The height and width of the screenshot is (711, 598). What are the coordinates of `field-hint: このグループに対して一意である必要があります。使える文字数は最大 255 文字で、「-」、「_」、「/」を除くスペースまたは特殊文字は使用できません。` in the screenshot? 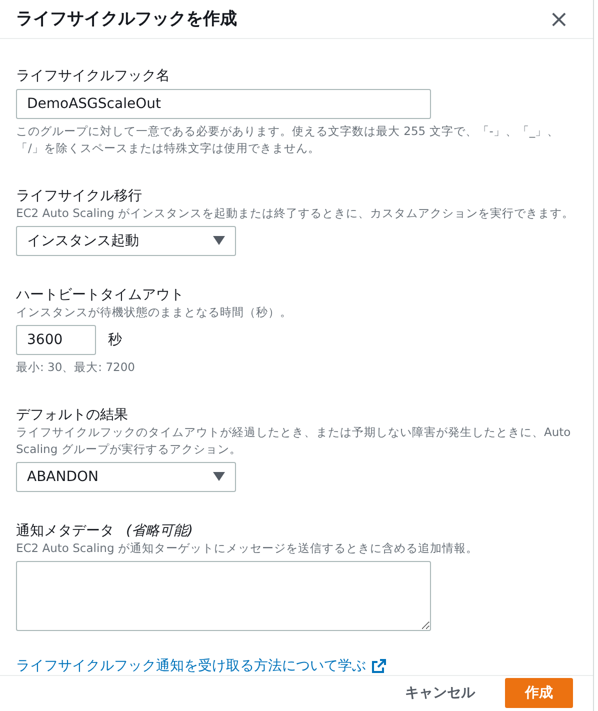 It's located at (288, 139).